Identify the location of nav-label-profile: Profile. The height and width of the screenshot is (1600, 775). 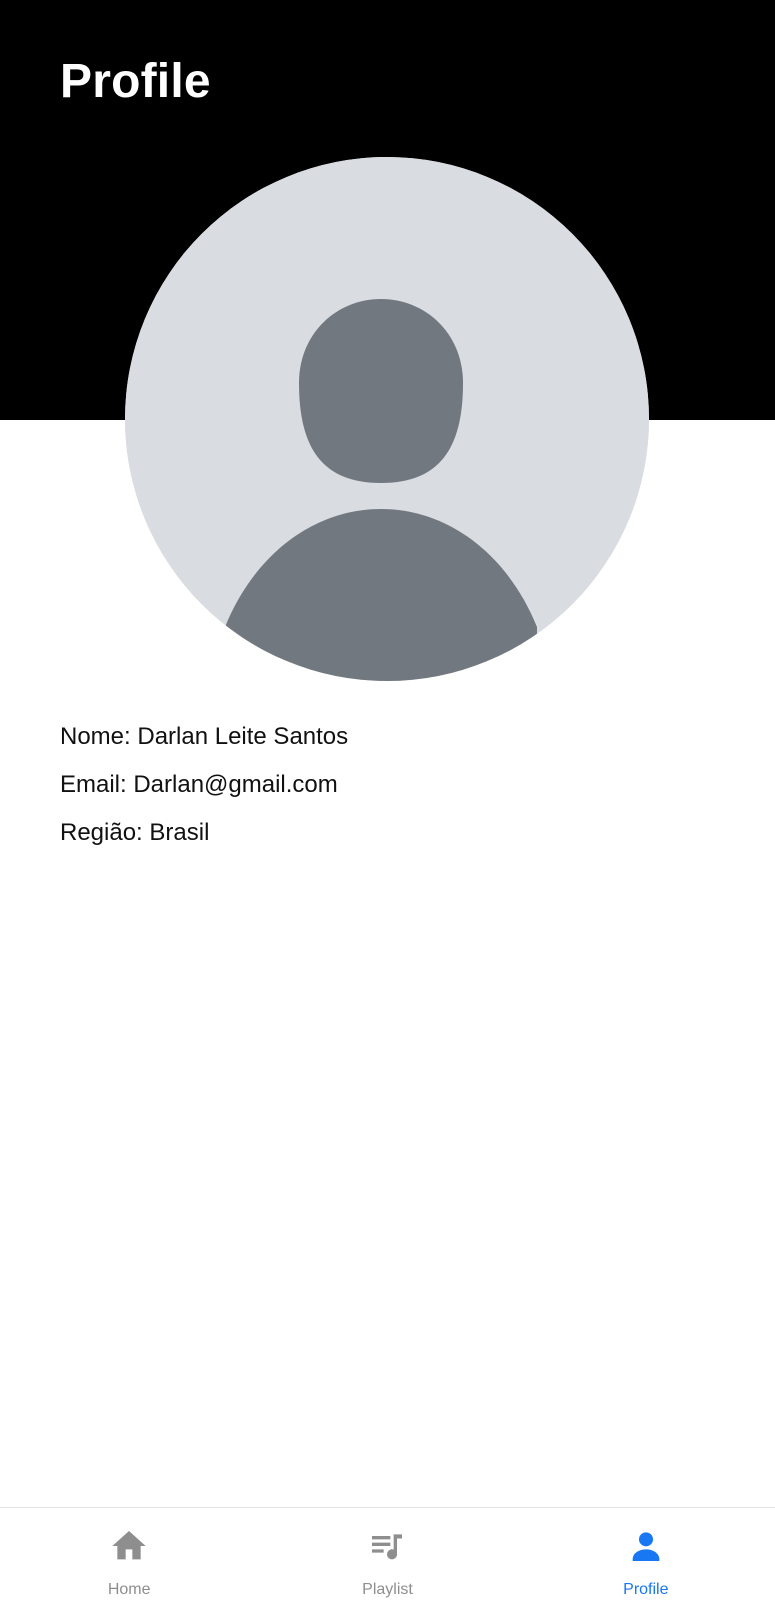
(646, 1589).